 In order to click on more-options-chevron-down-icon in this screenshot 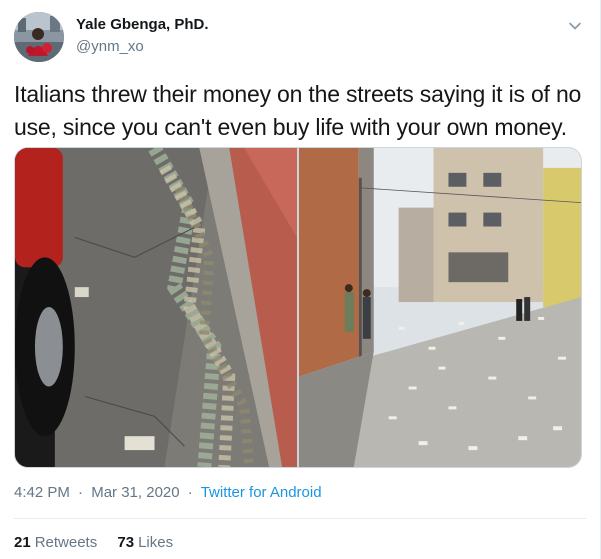, I will do `click(575, 26)`.